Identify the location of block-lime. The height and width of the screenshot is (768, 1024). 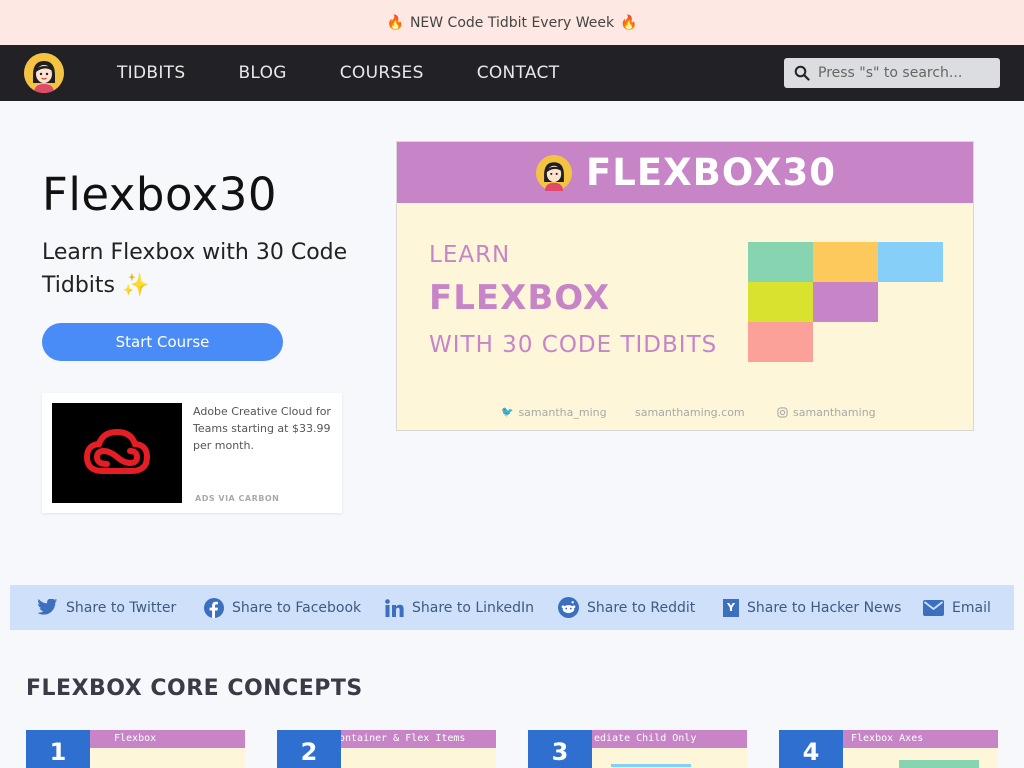
(780, 302).